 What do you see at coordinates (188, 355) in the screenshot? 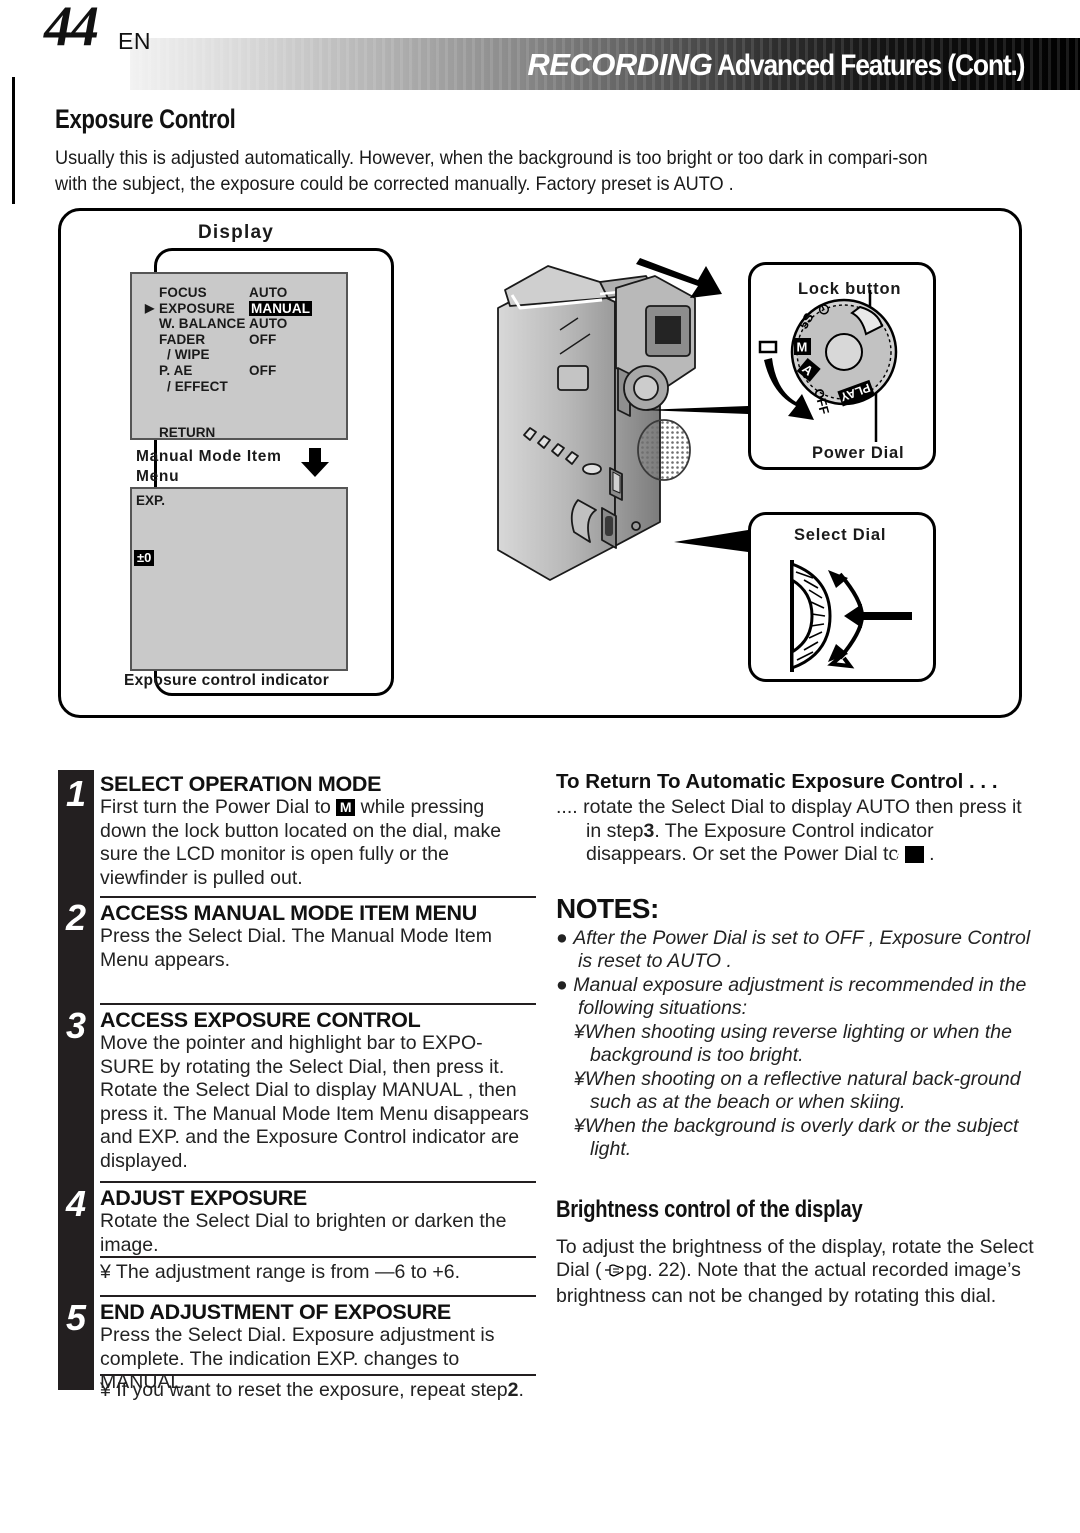
I see `menu-row-label: / WIPE` at bounding box center [188, 355].